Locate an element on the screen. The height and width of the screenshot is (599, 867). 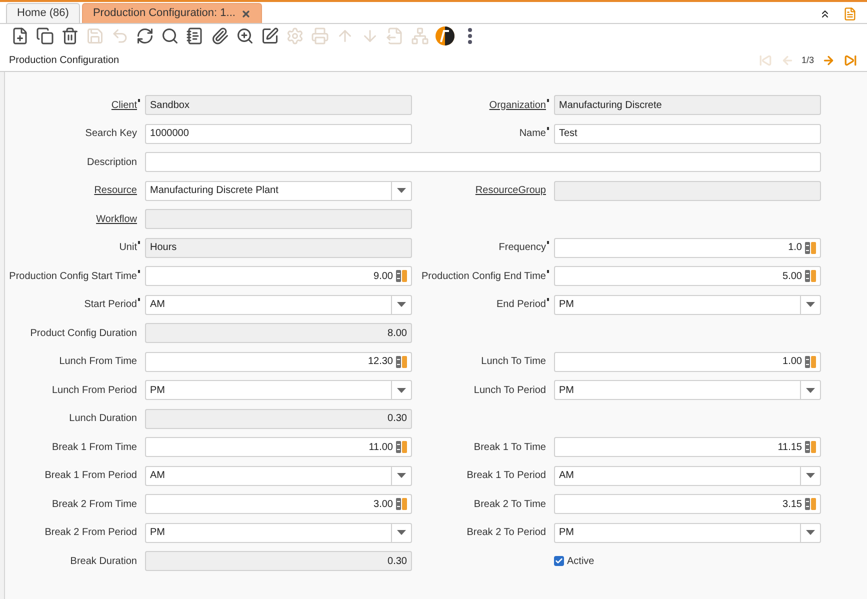
field-label: Lunch To Time is located at coordinates (513, 362).